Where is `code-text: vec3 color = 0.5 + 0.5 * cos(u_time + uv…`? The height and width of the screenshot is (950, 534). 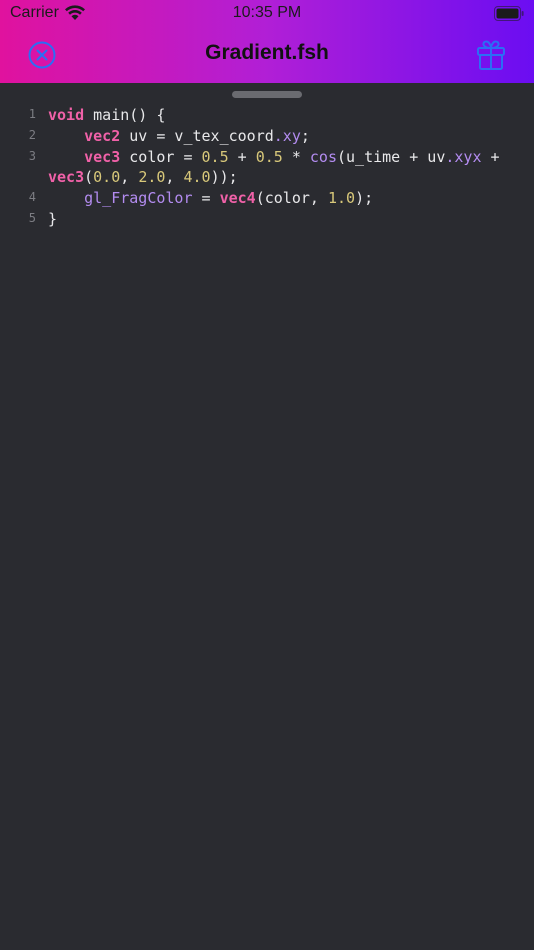 code-text: vec3 color = 0.5 + 0.5 * cos(u_time + uv… is located at coordinates (274, 157).